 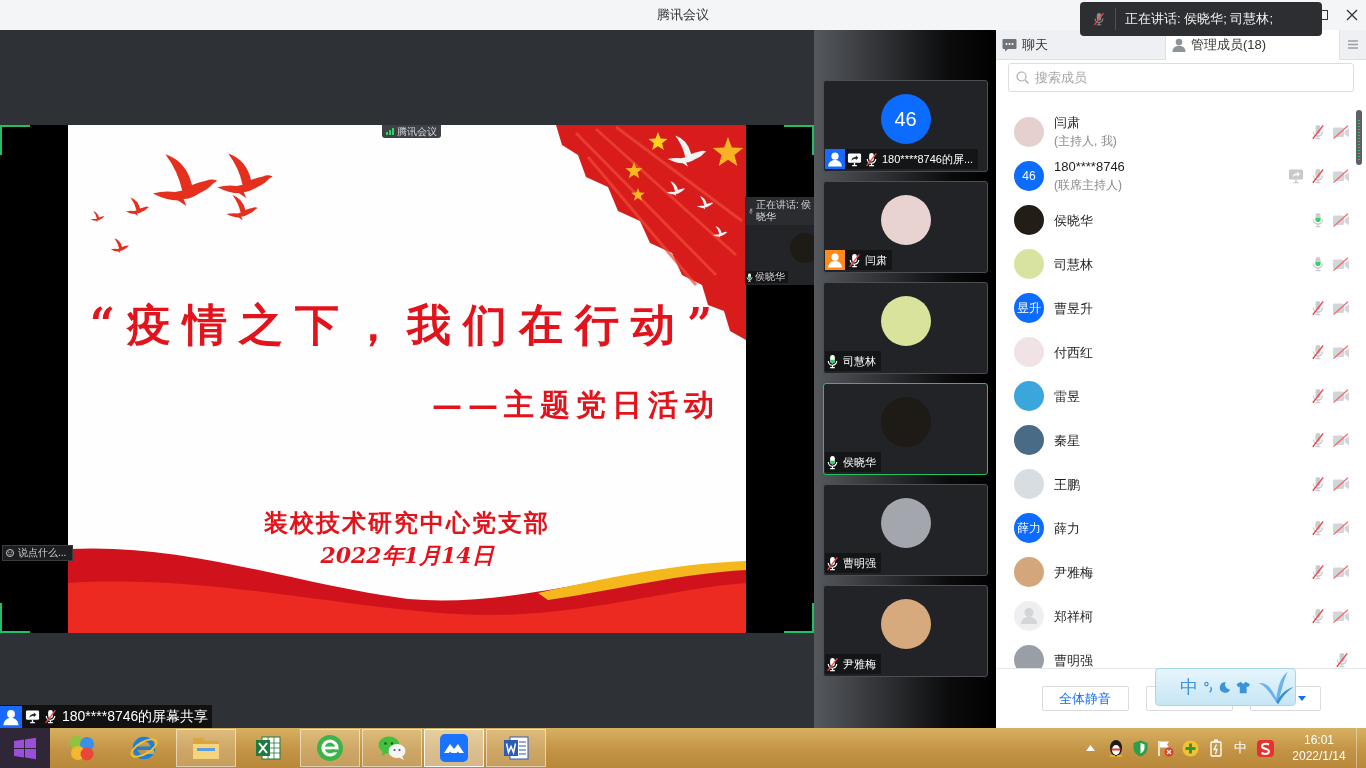 What do you see at coordinates (392, 748) in the screenshot?
I see `chat-bubbles-icon` at bounding box center [392, 748].